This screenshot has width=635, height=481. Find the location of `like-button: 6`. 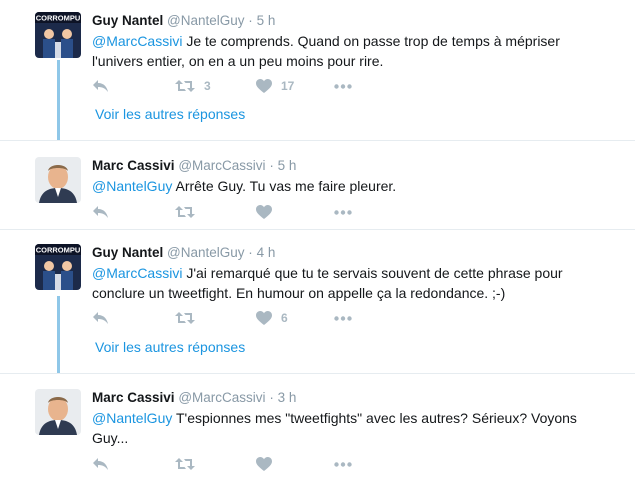

like-button: 6 is located at coordinates (272, 318).